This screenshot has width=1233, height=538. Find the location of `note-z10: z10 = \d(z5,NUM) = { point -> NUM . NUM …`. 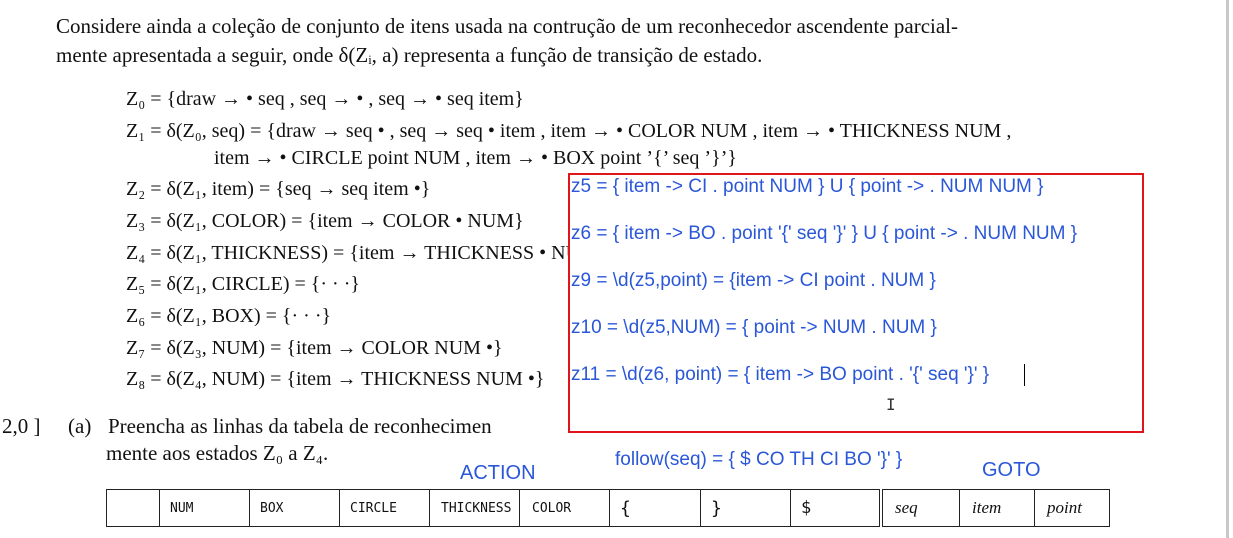

note-z10: z10 = \d(z5,NUM) = { point -> NUM . NUM … is located at coordinates (754, 328).